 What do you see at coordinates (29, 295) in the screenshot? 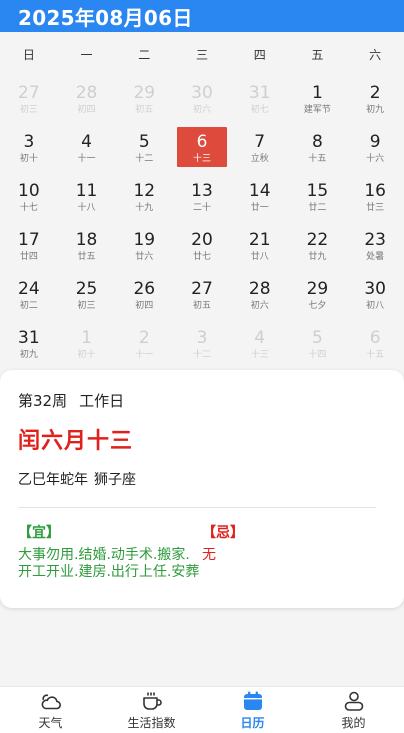
I see `day-cell: 24 初二` at bounding box center [29, 295].